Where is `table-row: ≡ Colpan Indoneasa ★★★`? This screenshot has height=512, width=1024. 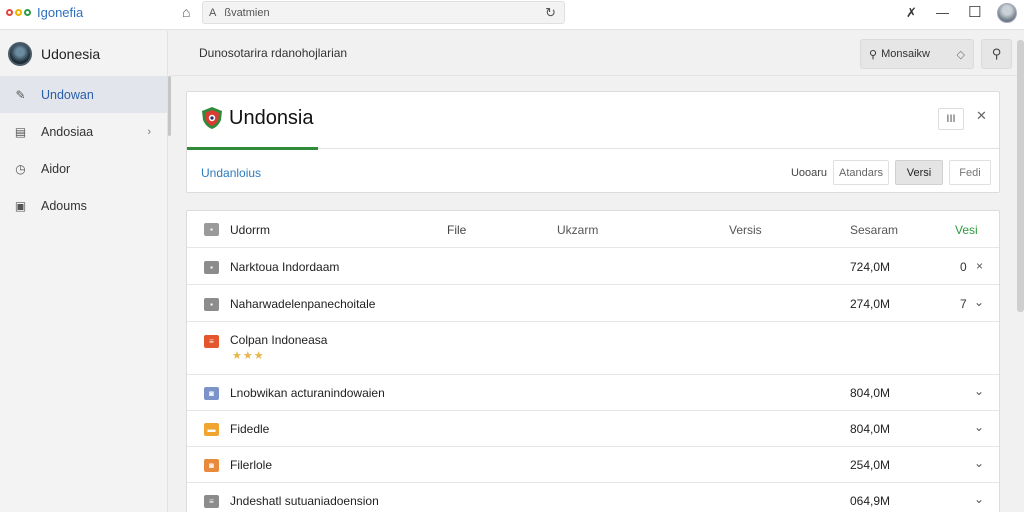 table-row: ≡ Colpan Indoneasa ★★★ is located at coordinates (593, 348).